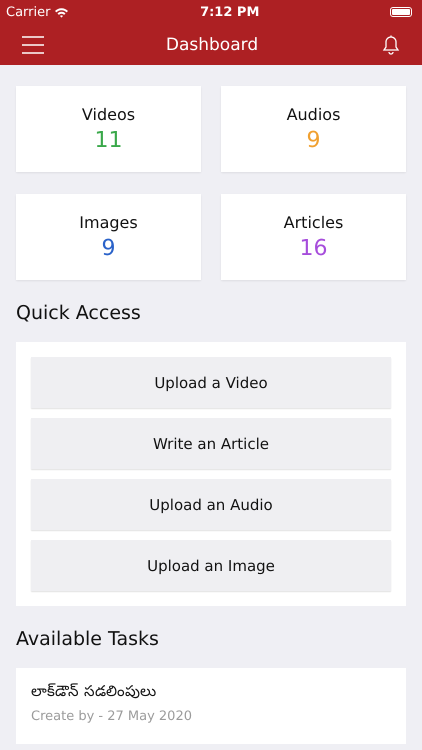  I want to click on stat-label: Articles, so click(314, 222).